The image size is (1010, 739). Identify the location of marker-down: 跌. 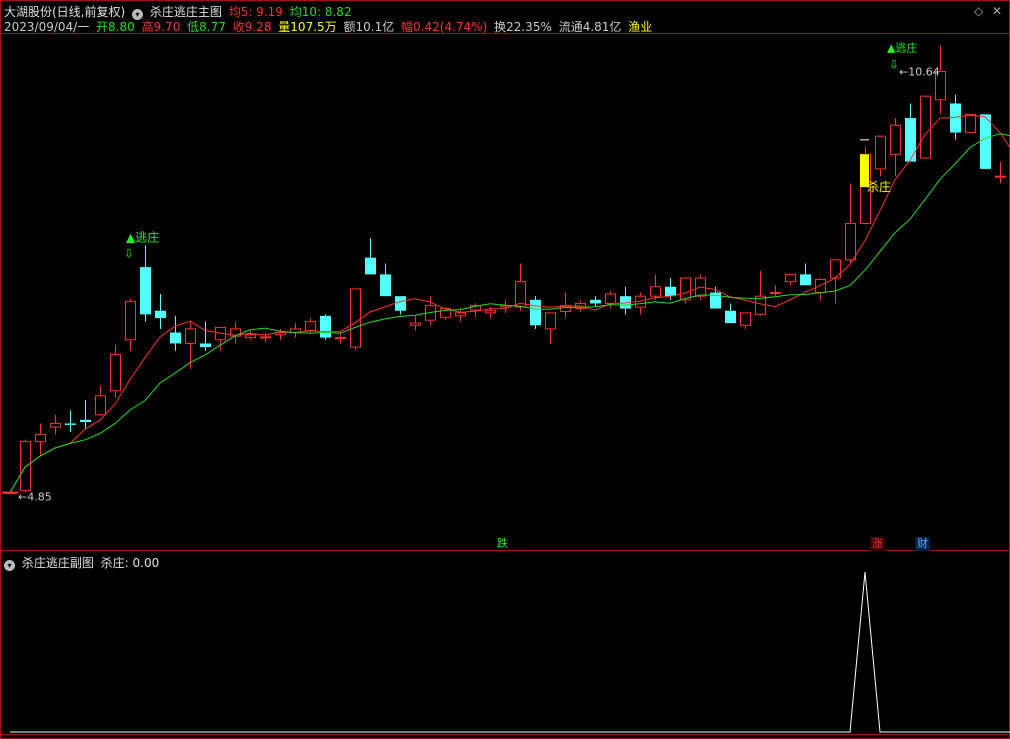
(502, 544).